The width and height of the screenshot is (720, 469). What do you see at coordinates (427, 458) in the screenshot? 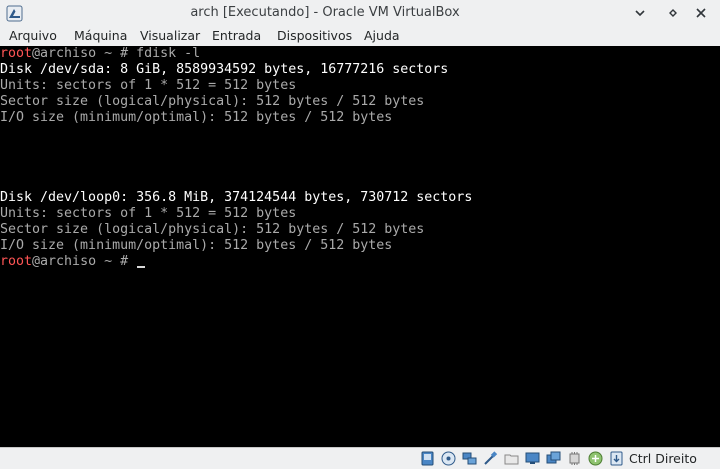
I see `hard-disk-icon` at bounding box center [427, 458].